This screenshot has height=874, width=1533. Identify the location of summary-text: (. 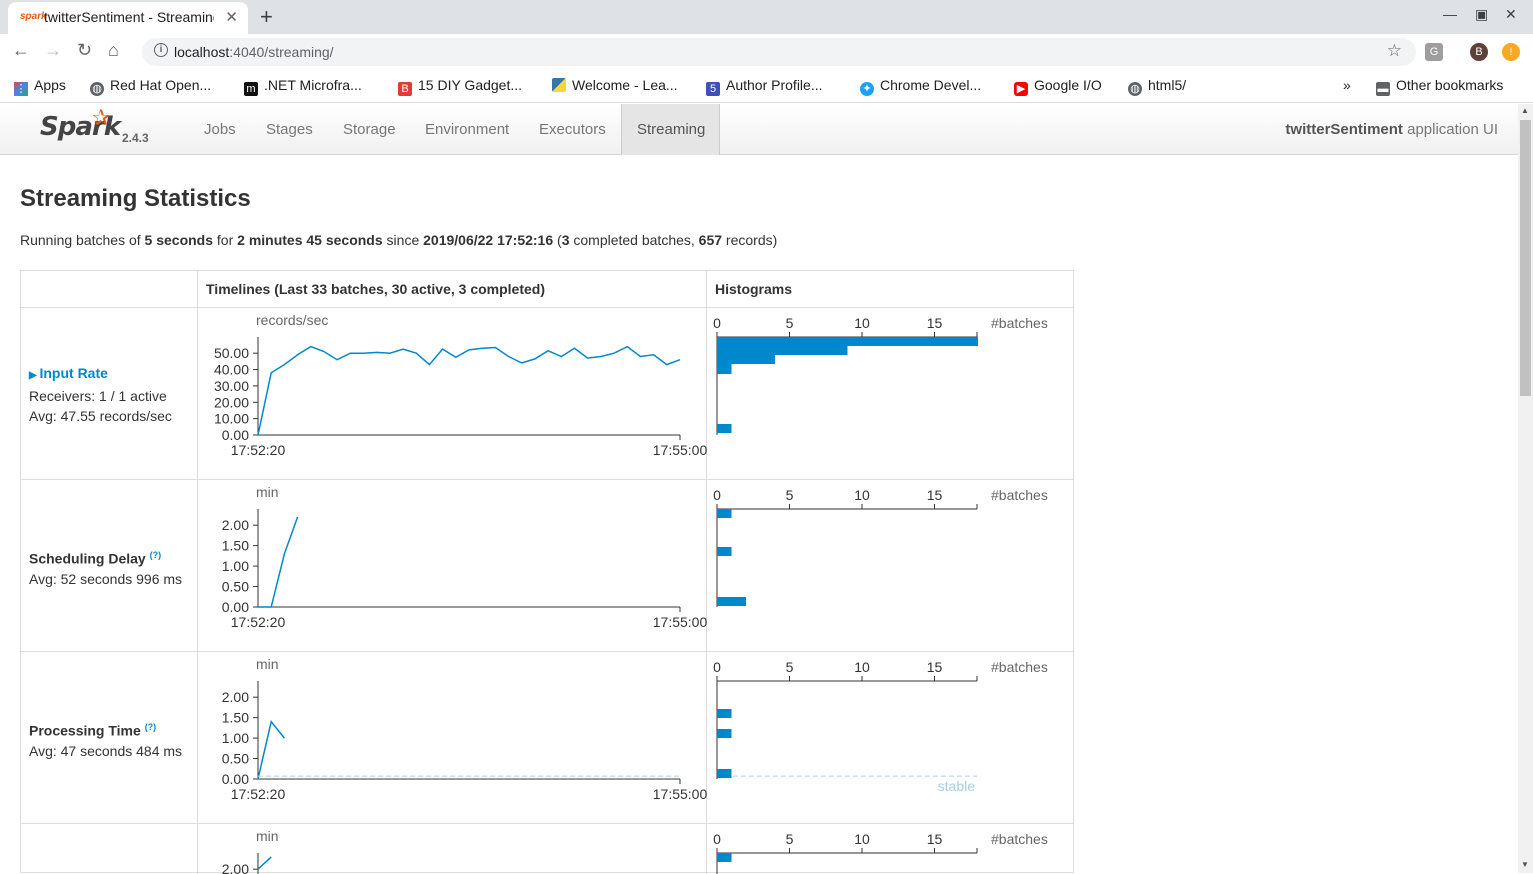
(557, 240).